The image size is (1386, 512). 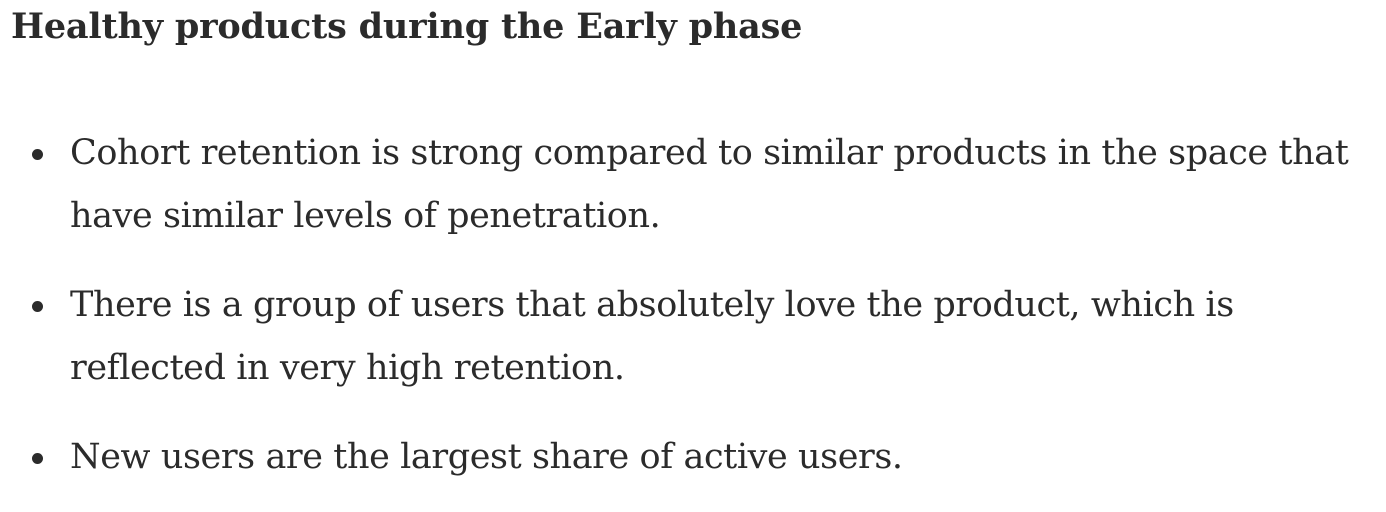 What do you see at coordinates (407, 26) in the screenshot?
I see `section-heading: Healthy products during the Early phase` at bounding box center [407, 26].